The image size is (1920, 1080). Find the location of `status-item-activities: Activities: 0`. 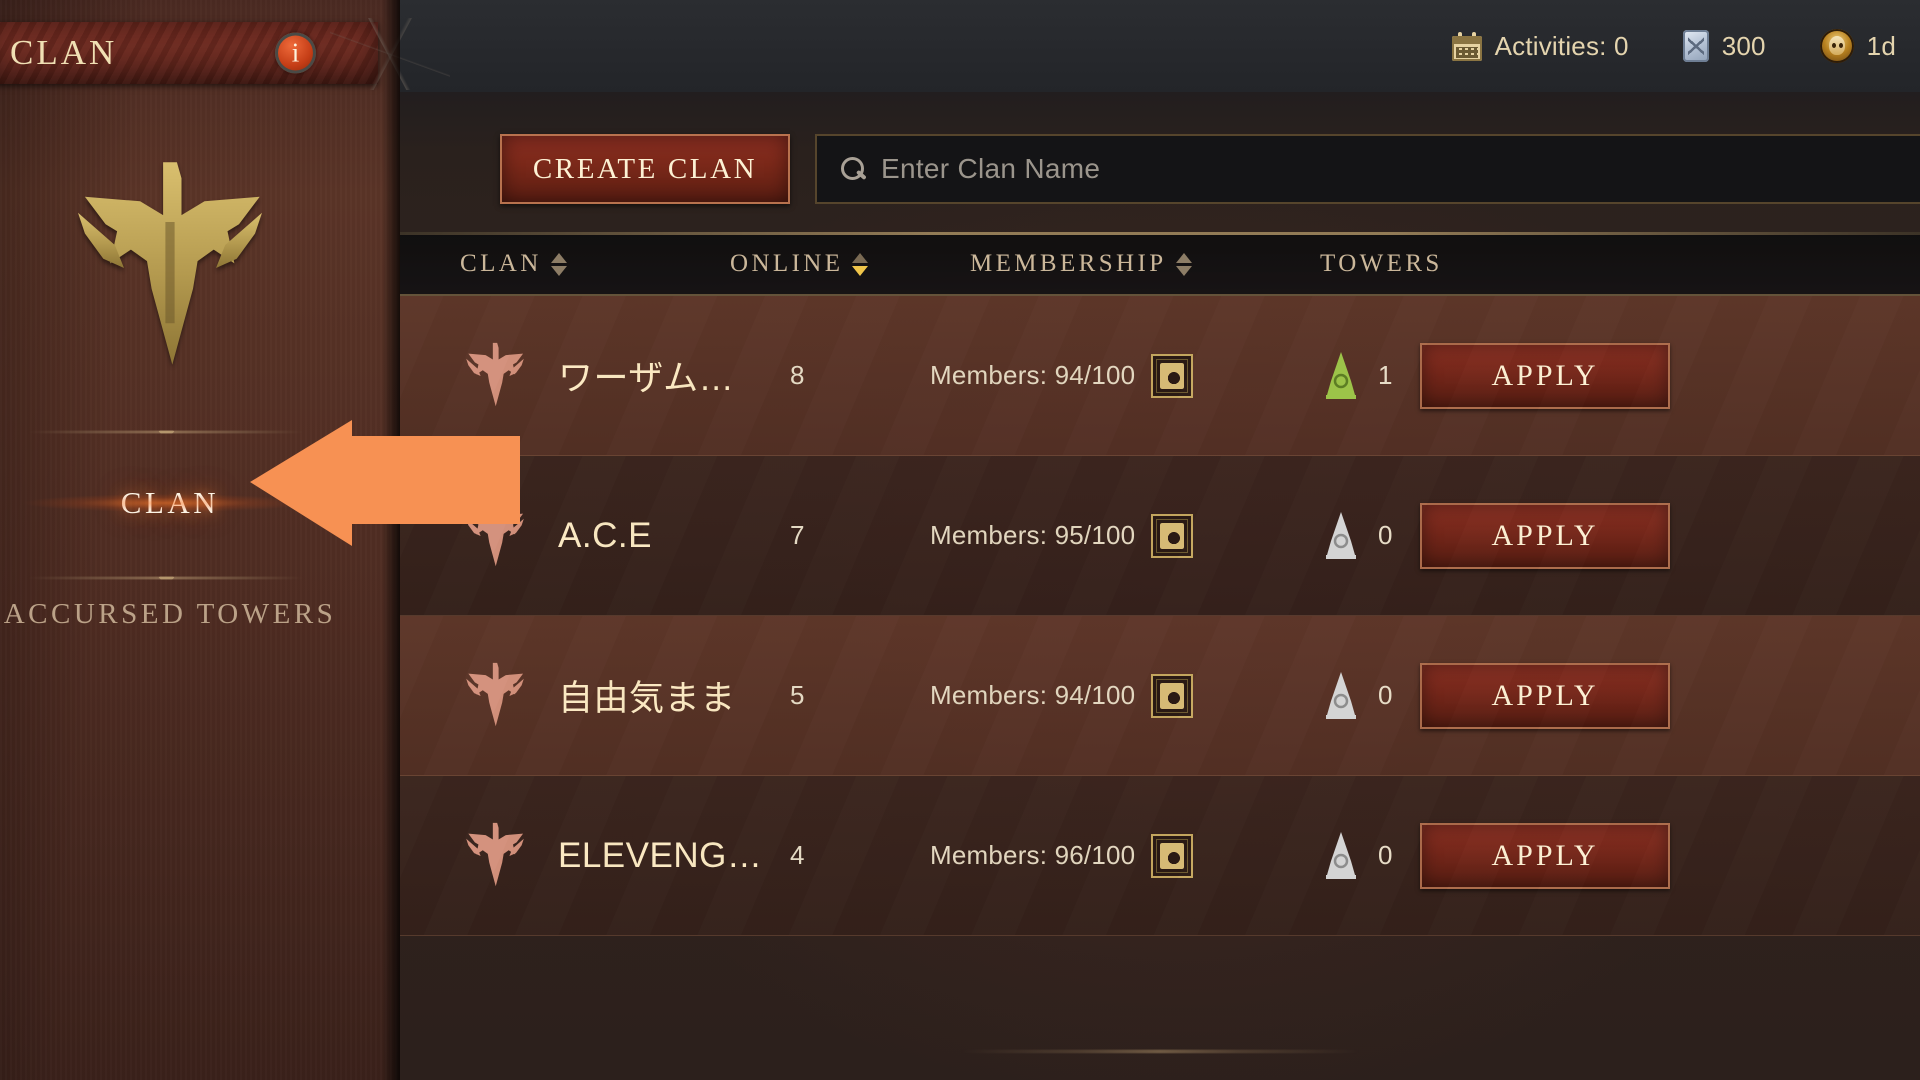

status-item-activities: Activities: 0 is located at coordinates (1540, 46).